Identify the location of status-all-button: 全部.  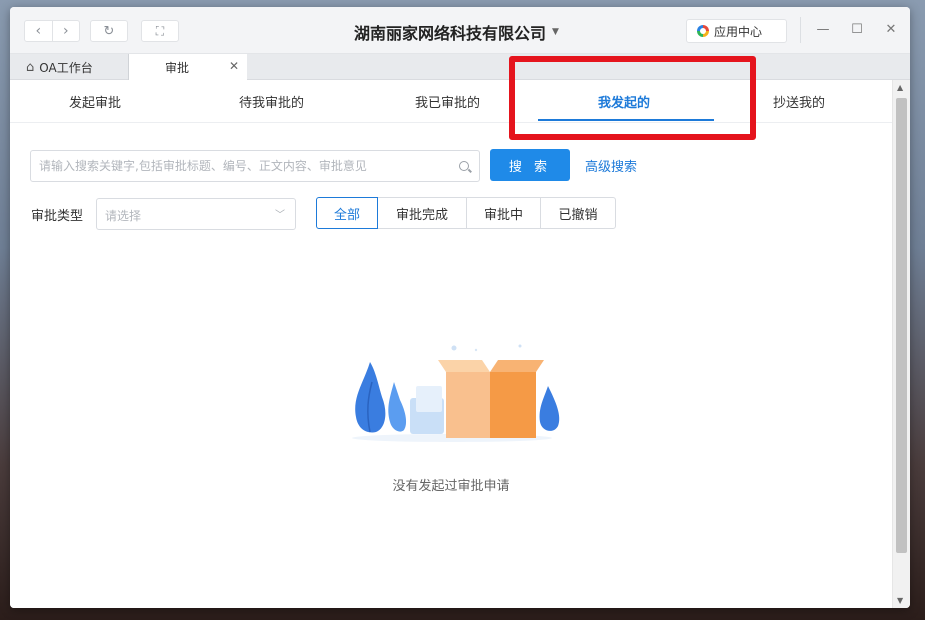
(347, 213).